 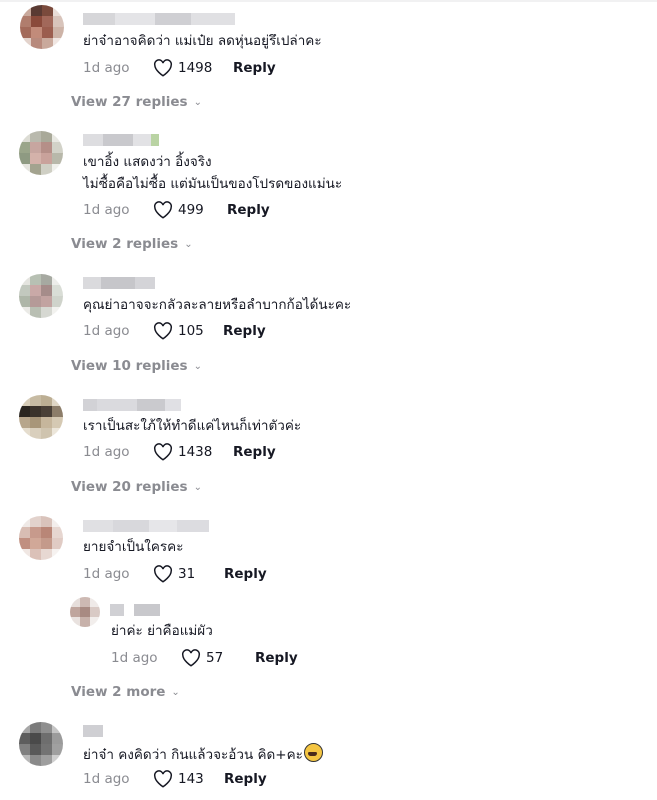 I want to click on comment-meta: 1d ago 1438 Reply, so click(x=179, y=452).